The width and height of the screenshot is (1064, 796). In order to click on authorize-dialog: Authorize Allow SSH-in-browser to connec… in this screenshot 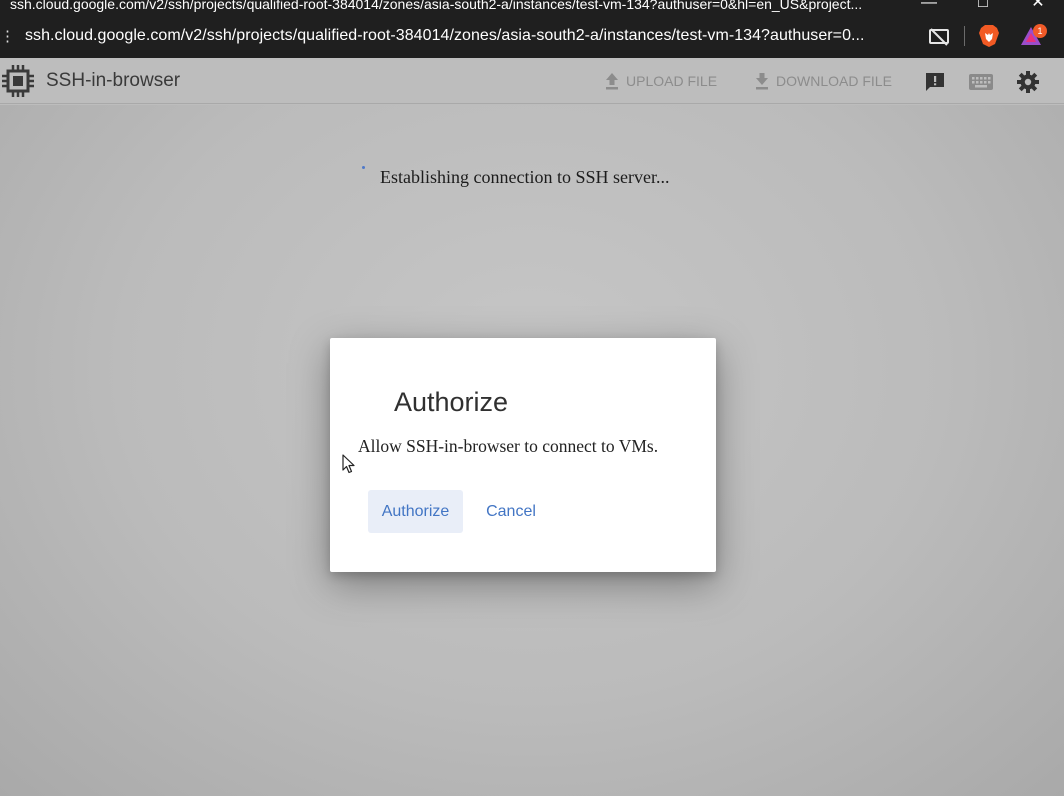, I will do `click(523, 455)`.